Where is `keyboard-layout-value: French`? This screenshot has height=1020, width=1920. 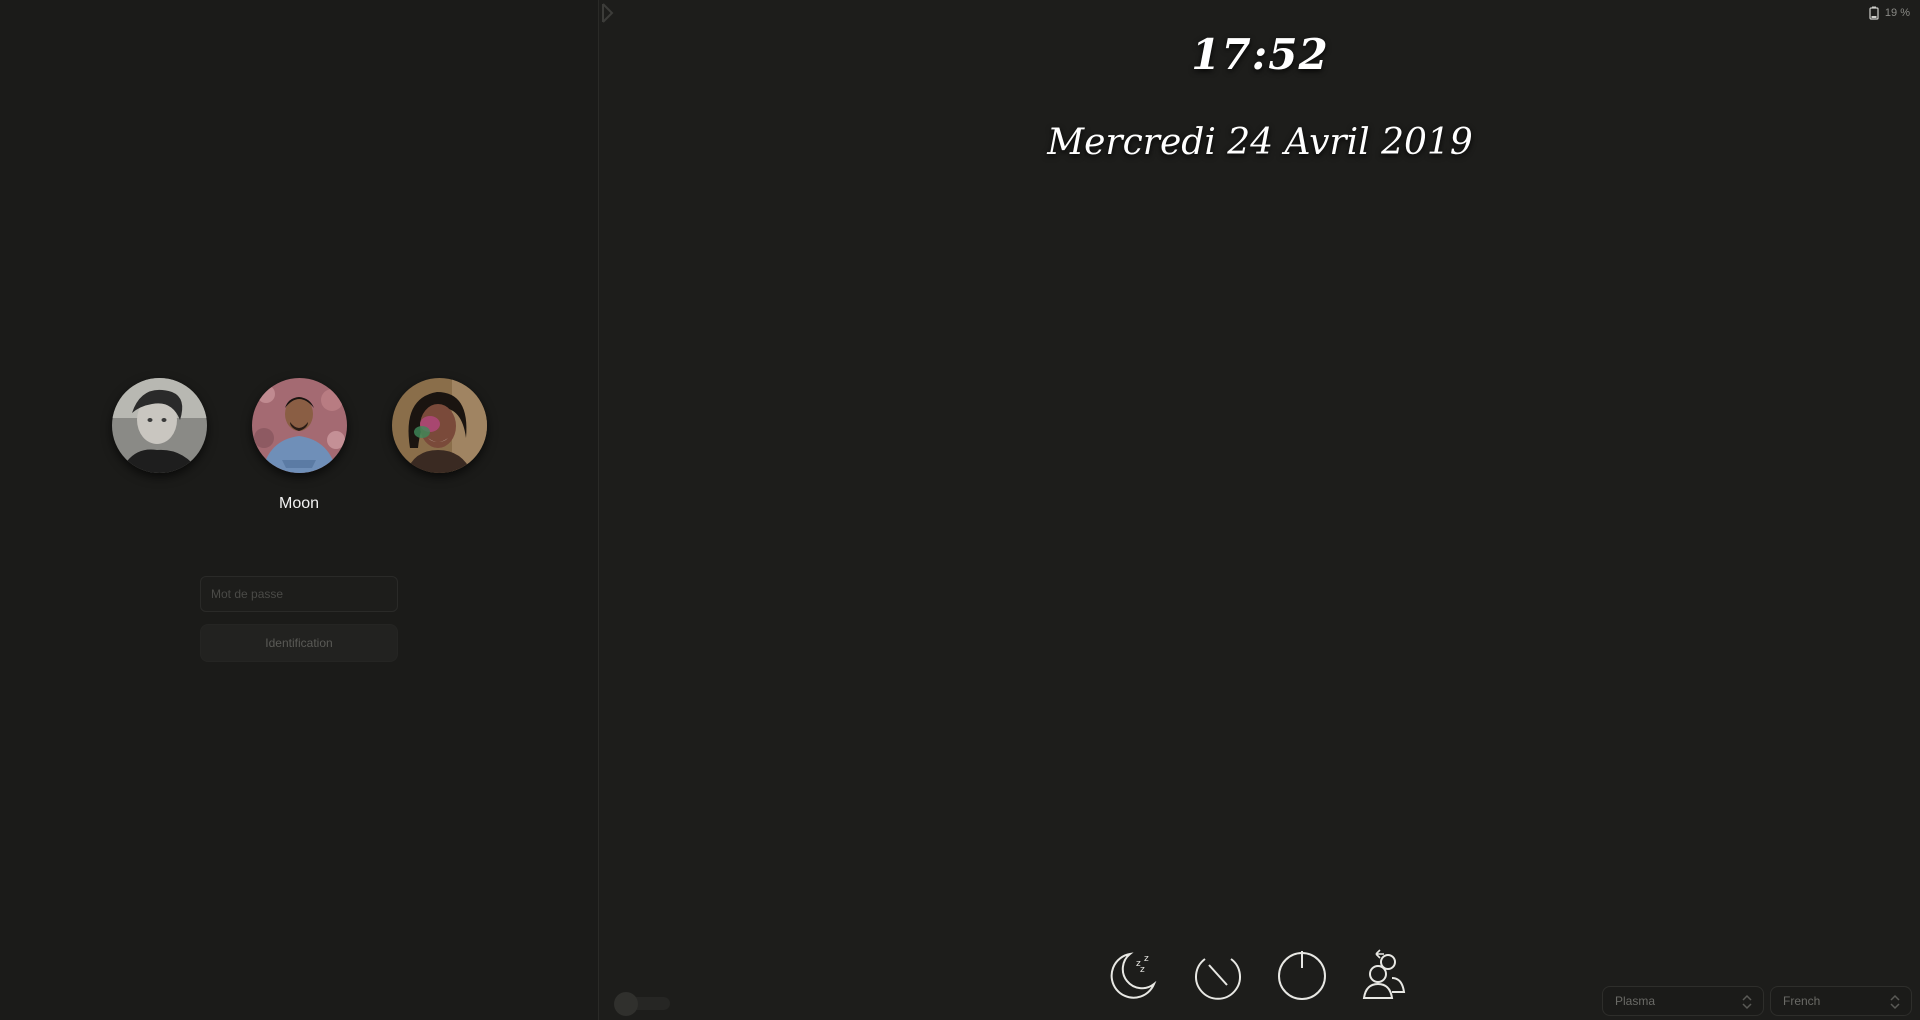 keyboard-layout-value: French is located at coordinates (1802, 1001).